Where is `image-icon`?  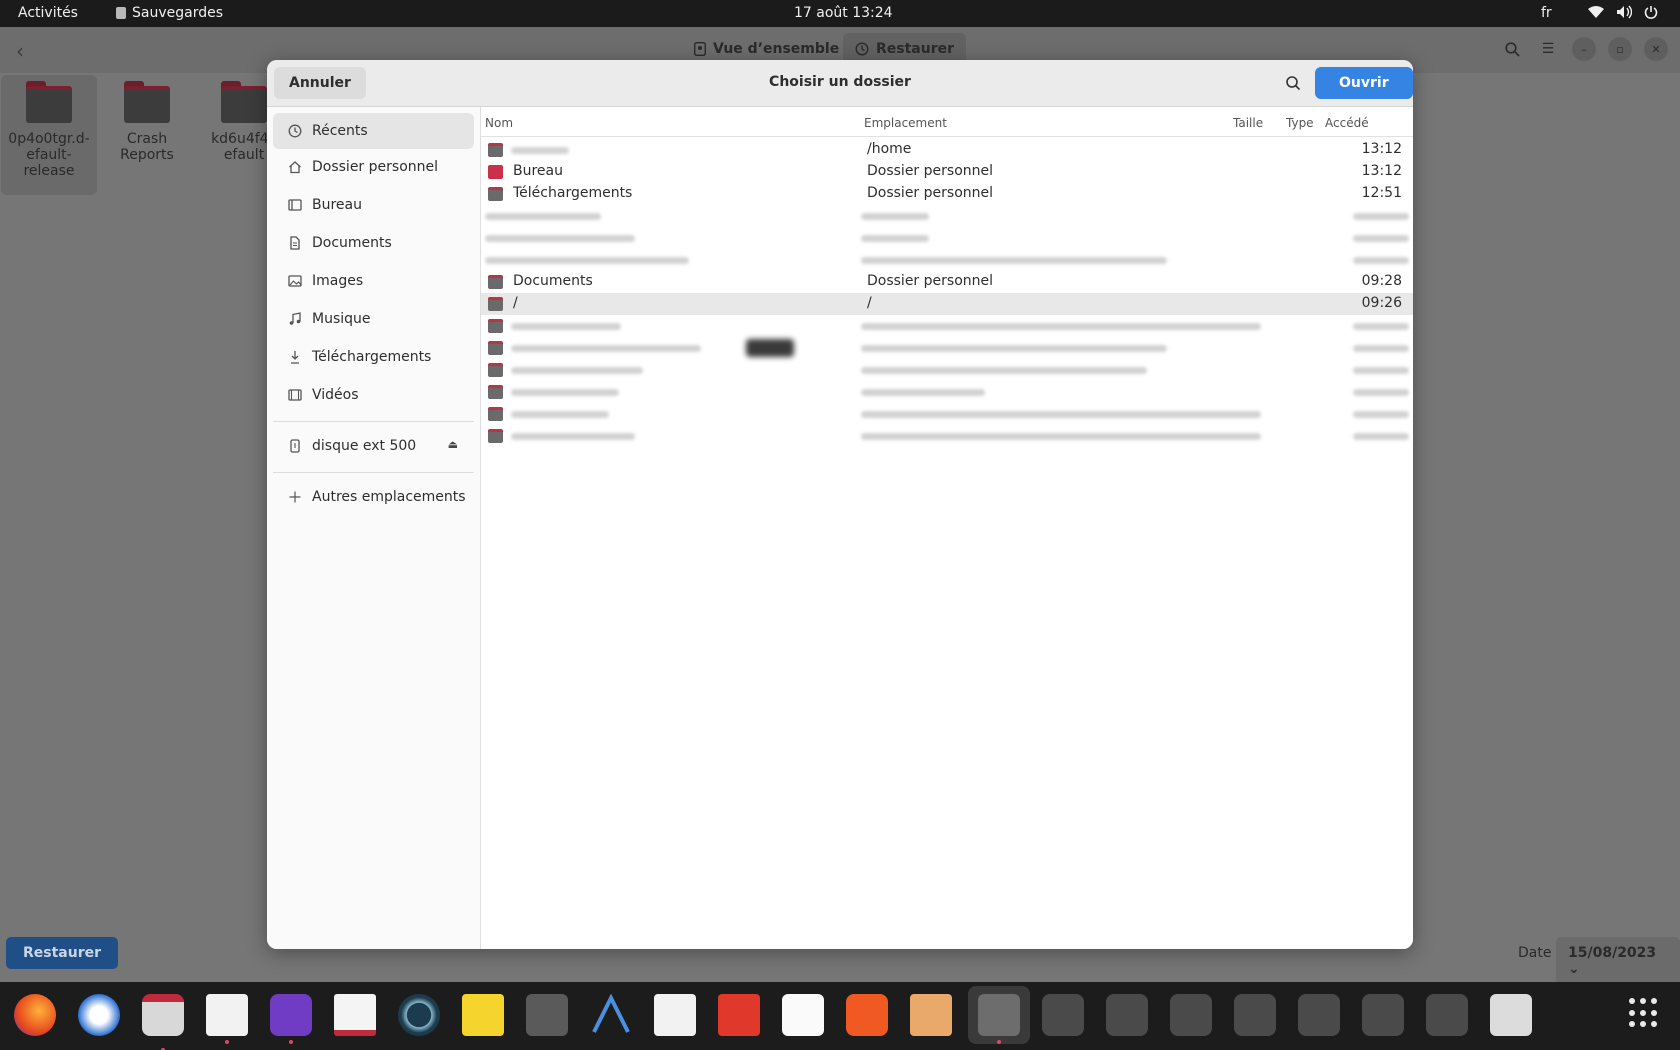 image-icon is located at coordinates (295, 281).